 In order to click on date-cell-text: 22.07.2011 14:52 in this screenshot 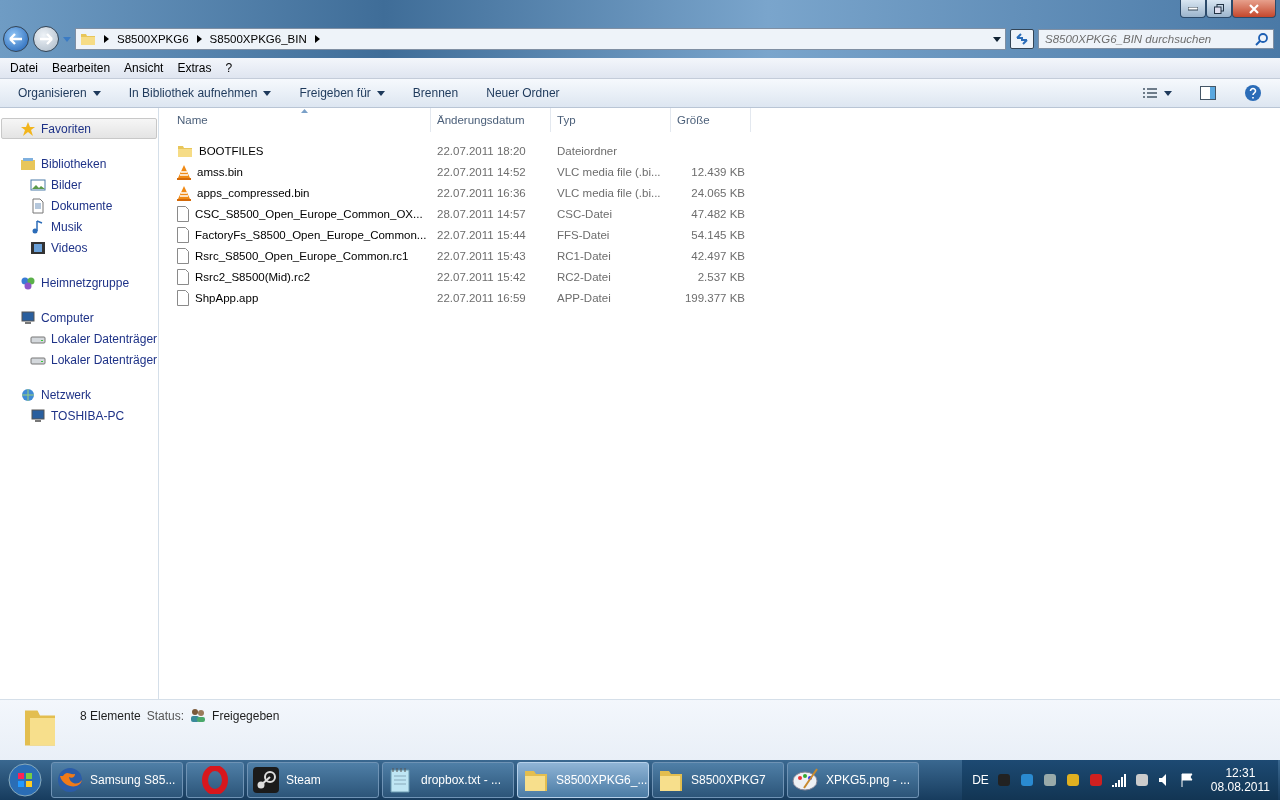, I will do `click(481, 172)`.